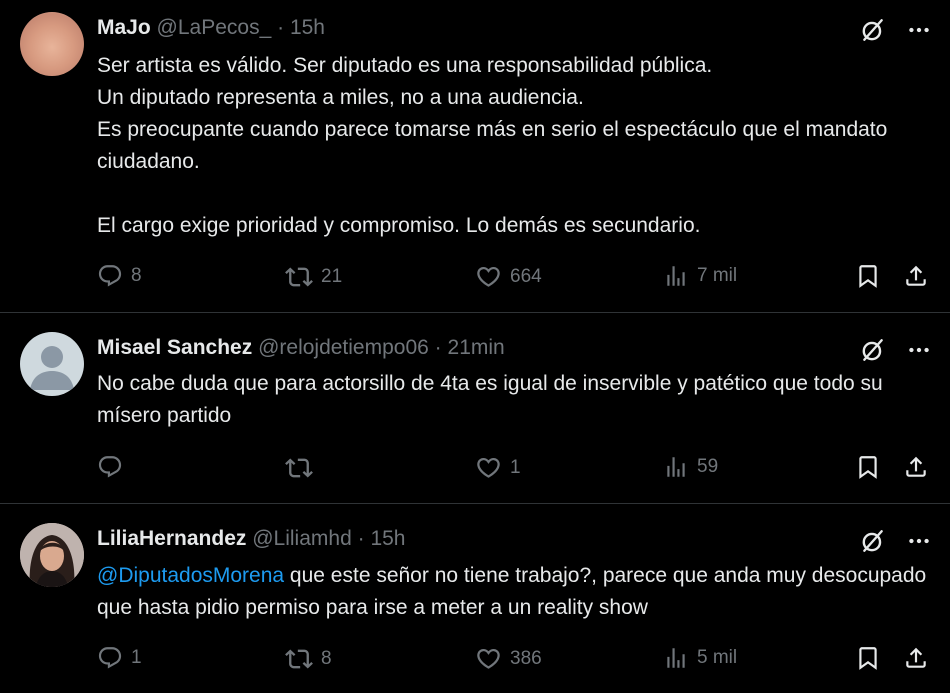 This screenshot has height=693, width=950. What do you see at coordinates (302, 538) in the screenshot?
I see `author-handle: @Liliamhd` at bounding box center [302, 538].